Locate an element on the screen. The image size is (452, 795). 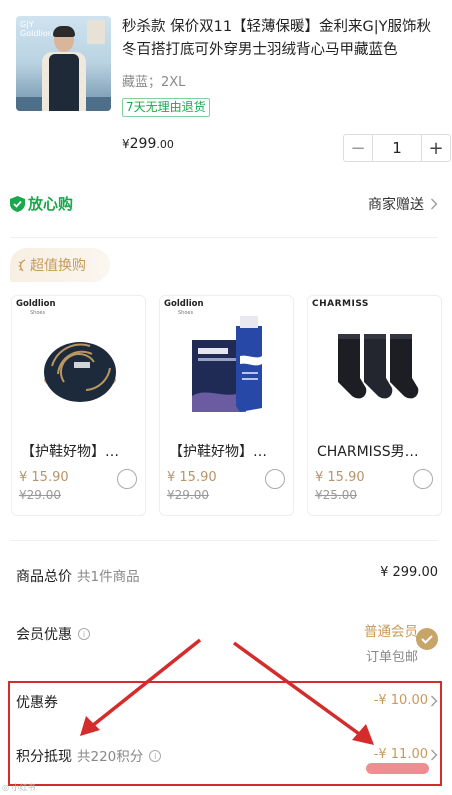
total-label: 商品总价 is located at coordinates (44, 577).